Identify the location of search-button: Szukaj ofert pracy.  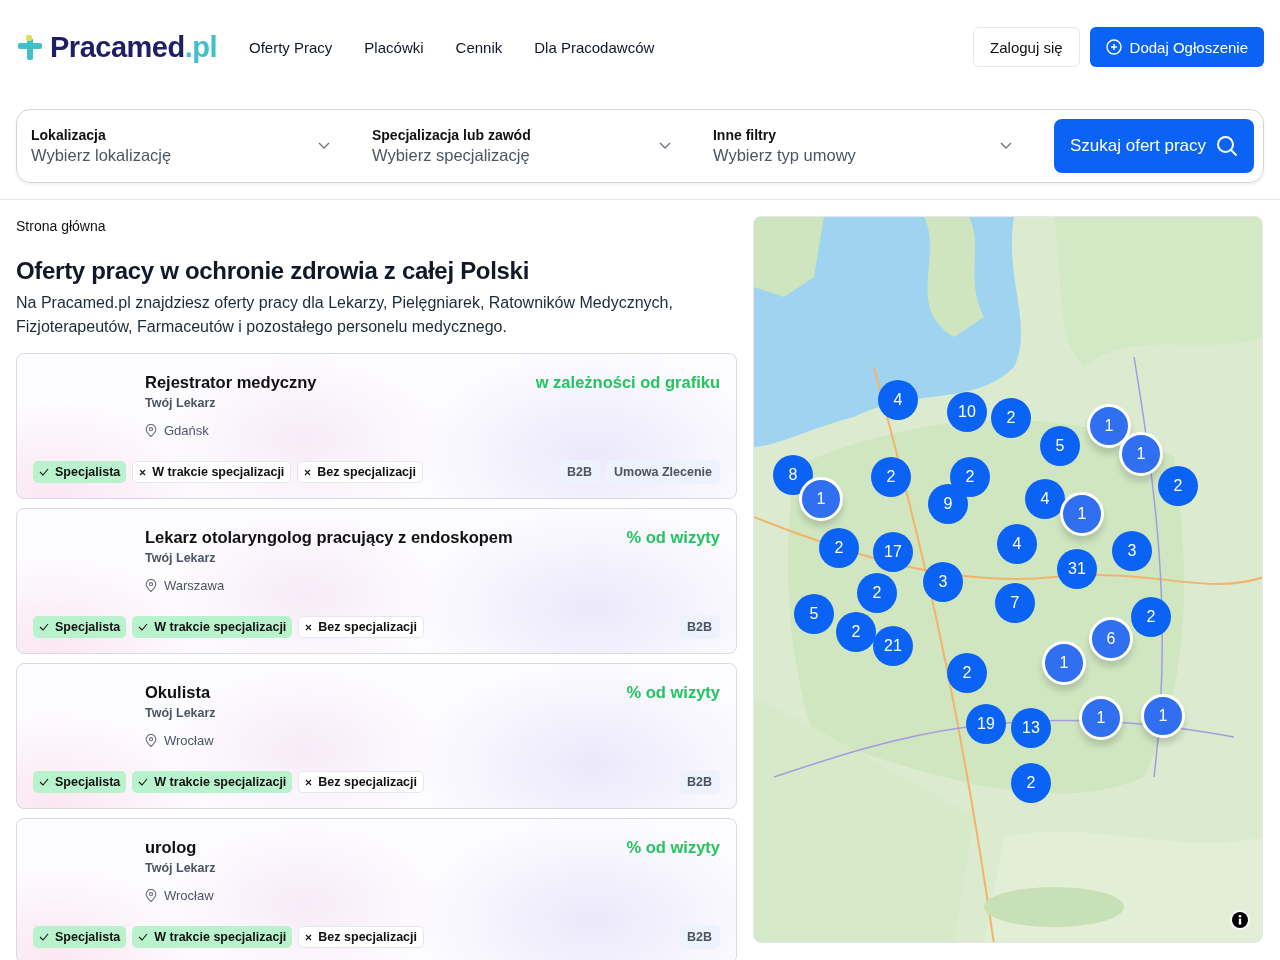
(1153, 146).